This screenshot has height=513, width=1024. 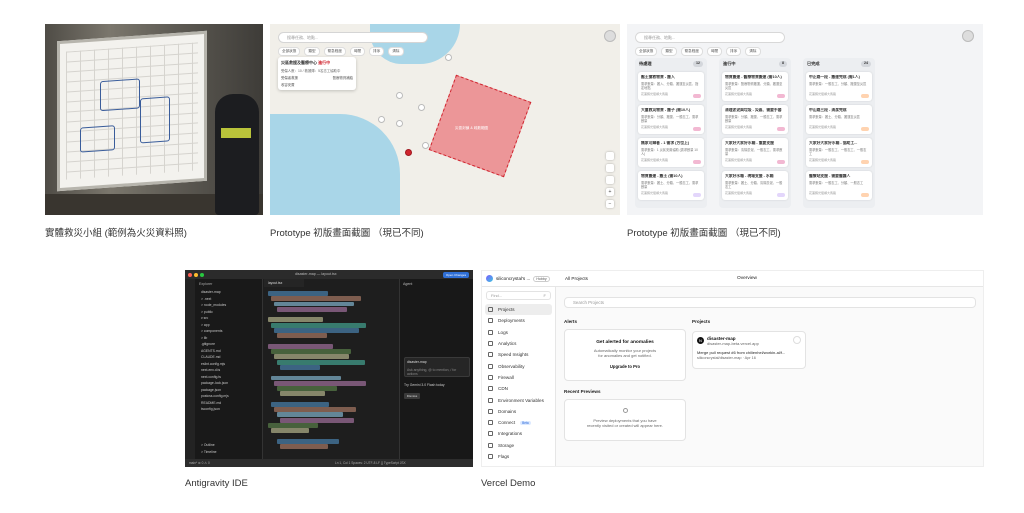 I want to click on sidebar-nav-item: Environment Variables, so click(x=518, y=399).